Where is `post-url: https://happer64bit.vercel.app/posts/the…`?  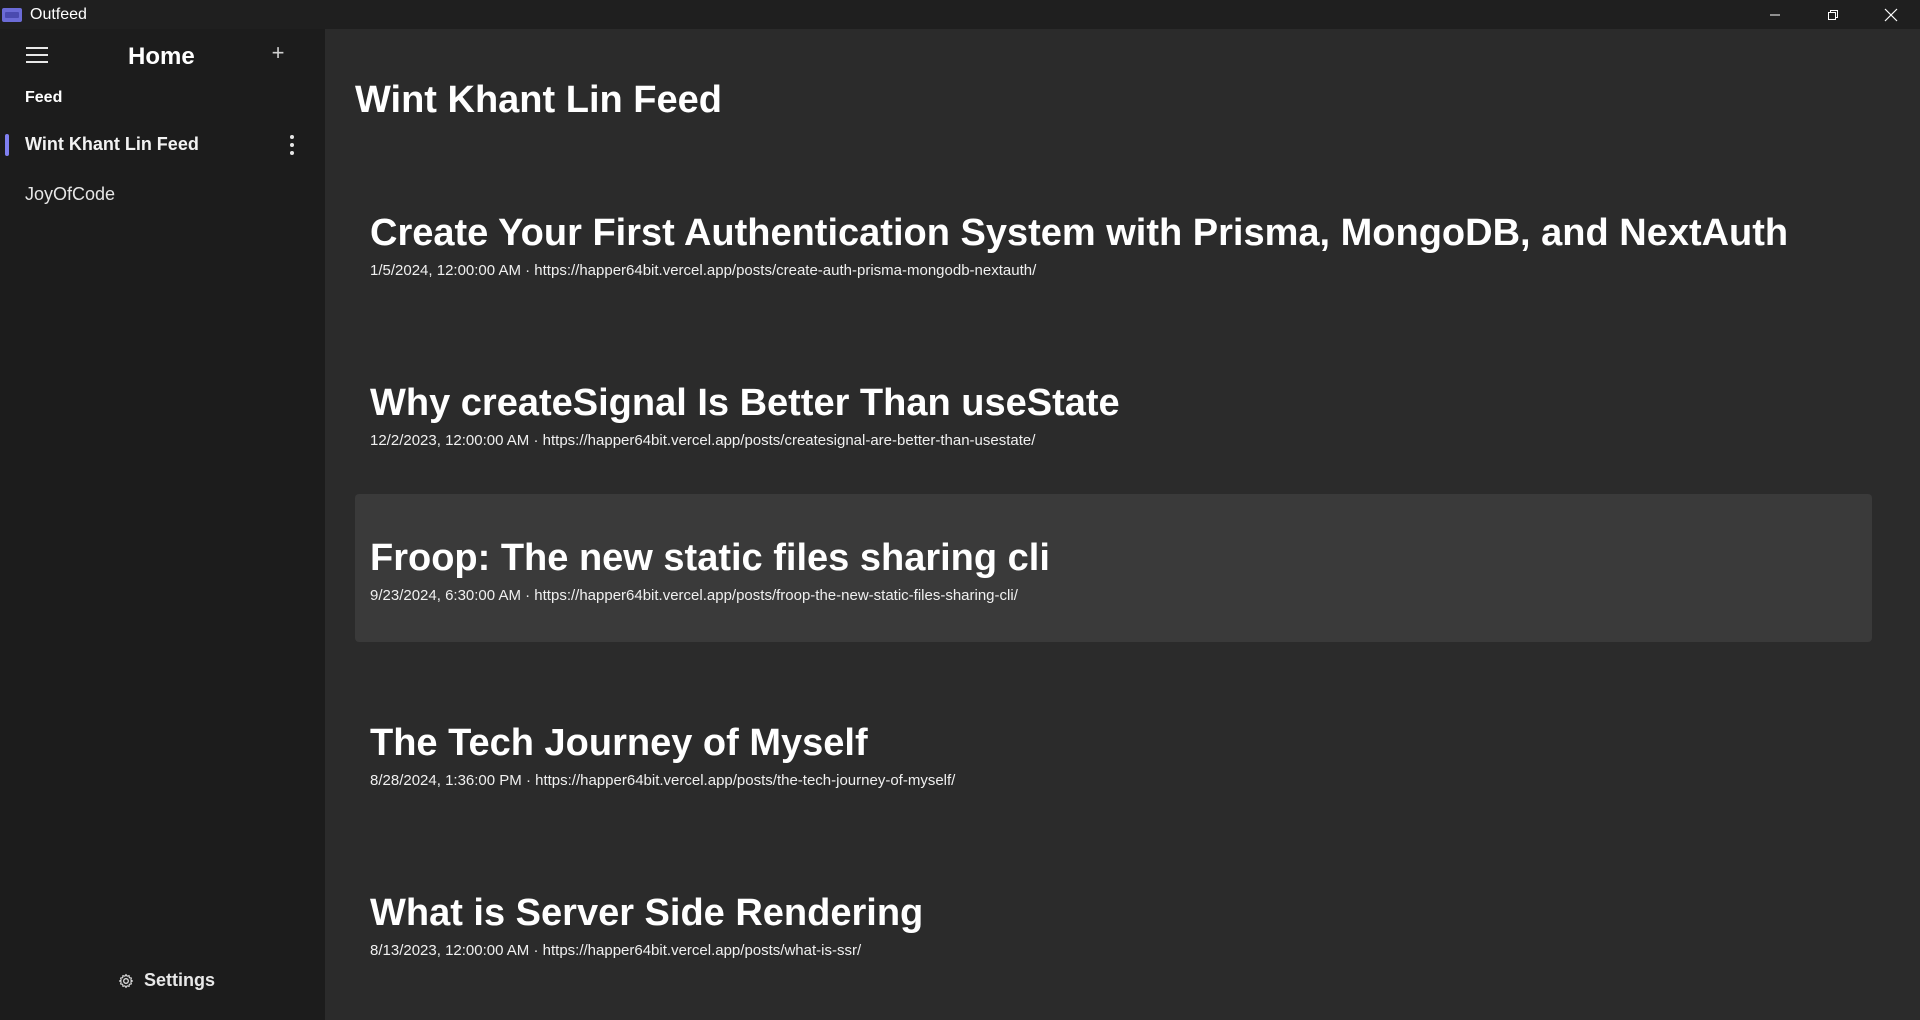
post-url: https://happer64bit.vercel.app/posts/the… is located at coordinates (745, 780).